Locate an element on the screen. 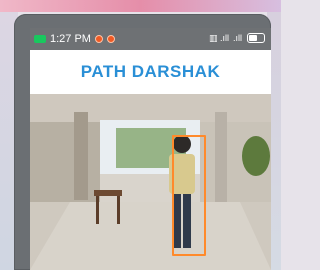 The width and height of the screenshot is (320, 270). pillar-left is located at coordinates (81, 156).